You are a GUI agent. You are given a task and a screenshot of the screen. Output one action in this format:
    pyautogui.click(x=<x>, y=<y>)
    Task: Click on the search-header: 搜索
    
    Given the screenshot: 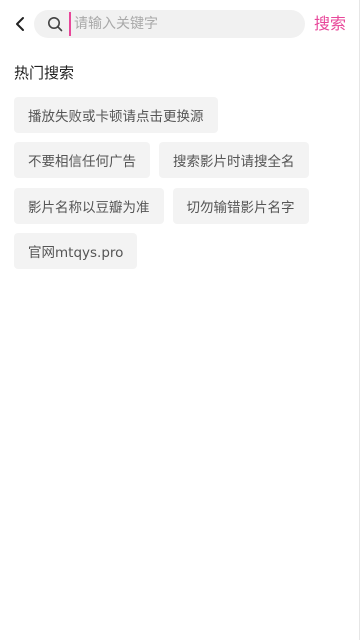 What is the action you would take?
    pyautogui.click(x=180, y=24)
    